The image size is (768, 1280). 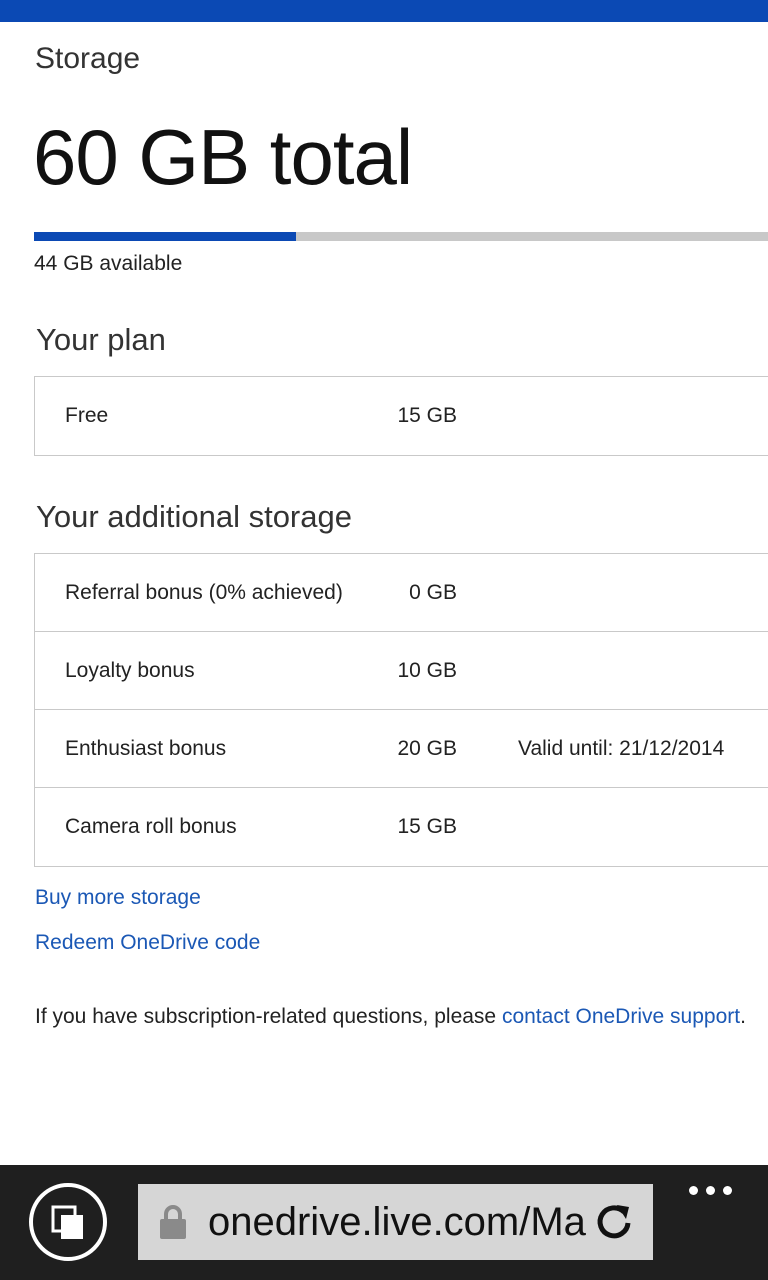 What do you see at coordinates (401, 593) in the screenshot?
I see `table-row: Referral bonus (0% achieved) 0 GB` at bounding box center [401, 593].